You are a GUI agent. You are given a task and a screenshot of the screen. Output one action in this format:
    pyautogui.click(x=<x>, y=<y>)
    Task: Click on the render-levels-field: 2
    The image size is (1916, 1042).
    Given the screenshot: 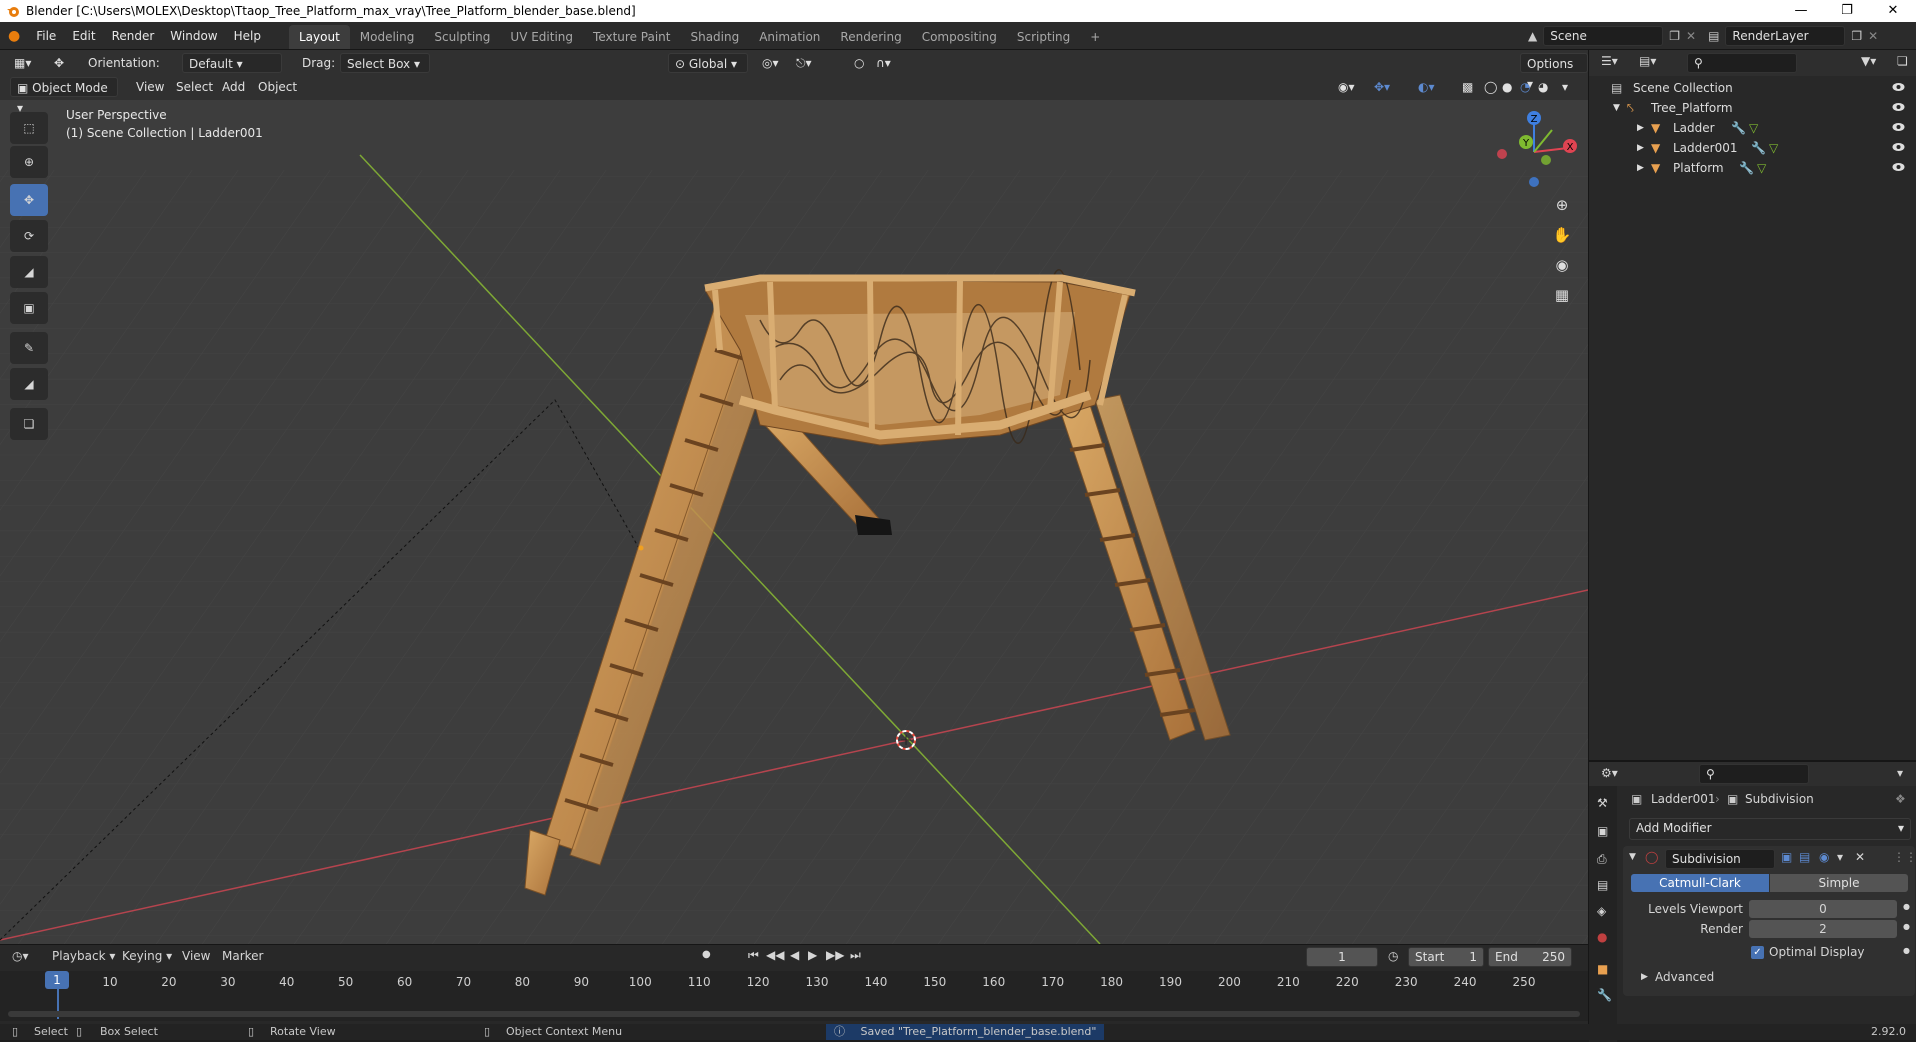 What is the action you would take?
    pyautogui.click(x=1823, y=929)
    